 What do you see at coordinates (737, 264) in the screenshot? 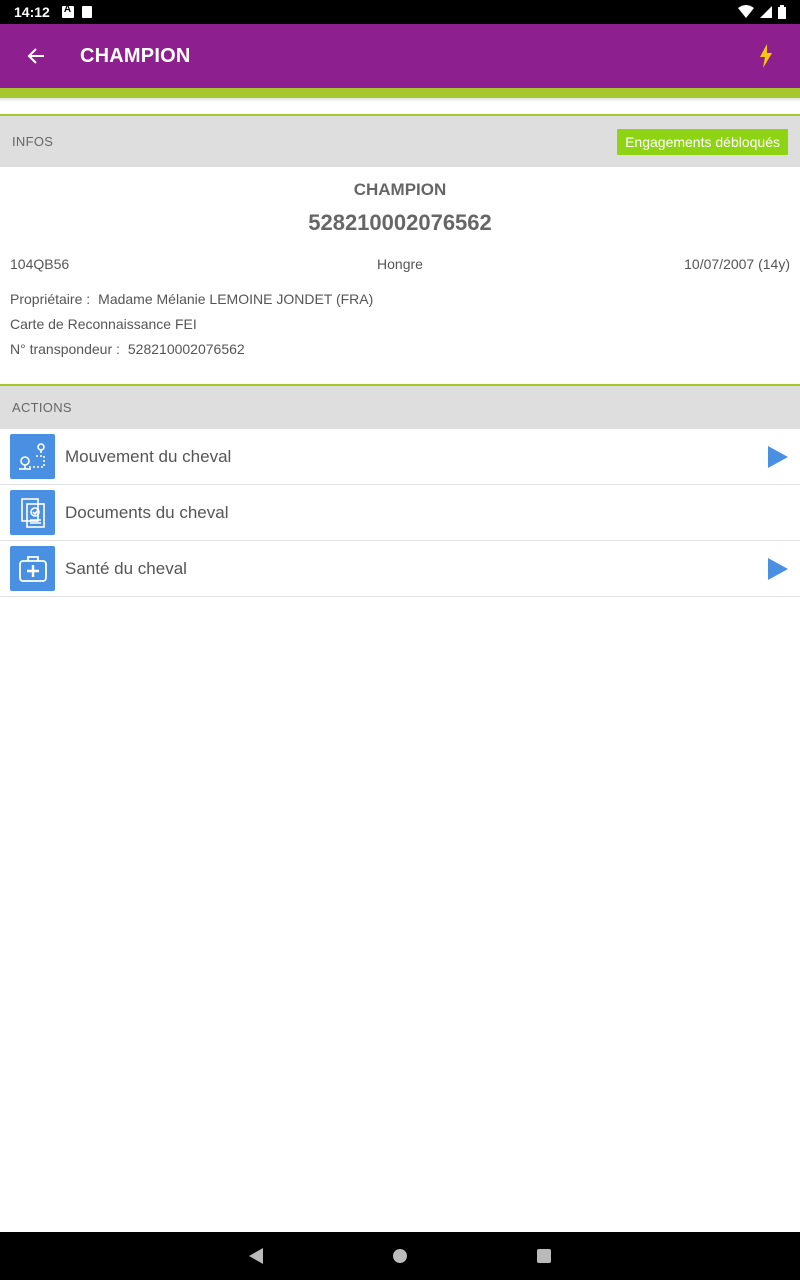
I see `horse-birth-date: 10/07/2007 (14y)` at bounding box center [737, 264].